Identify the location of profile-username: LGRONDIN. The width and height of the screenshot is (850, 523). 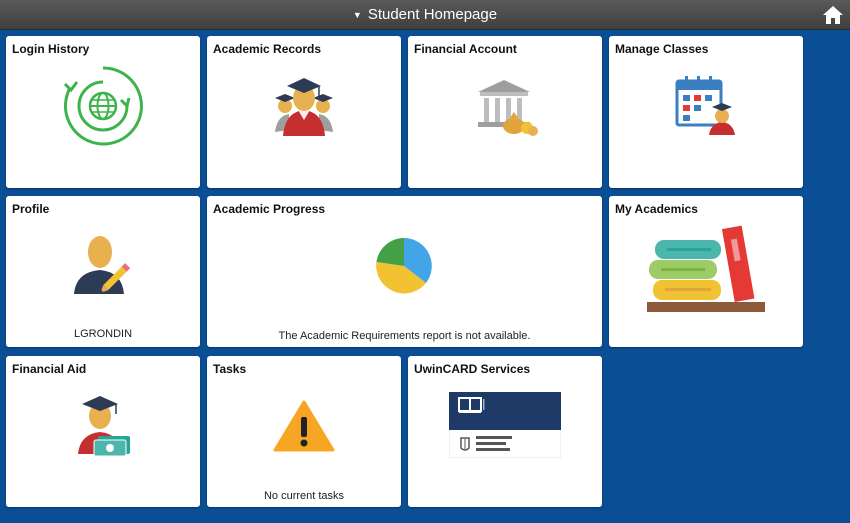
(103, 334).